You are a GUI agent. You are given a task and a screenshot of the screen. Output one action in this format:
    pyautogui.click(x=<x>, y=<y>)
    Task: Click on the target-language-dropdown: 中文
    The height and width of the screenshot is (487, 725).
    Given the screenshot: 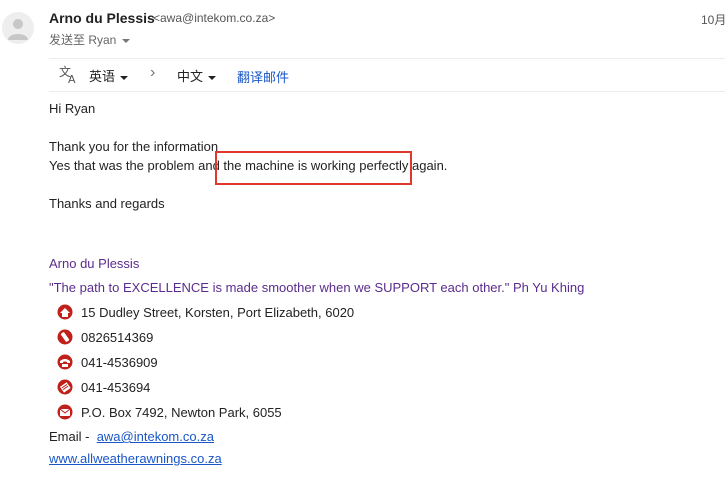 What is the action you would take?
    pyautogui.click(x=197, y=75)
    